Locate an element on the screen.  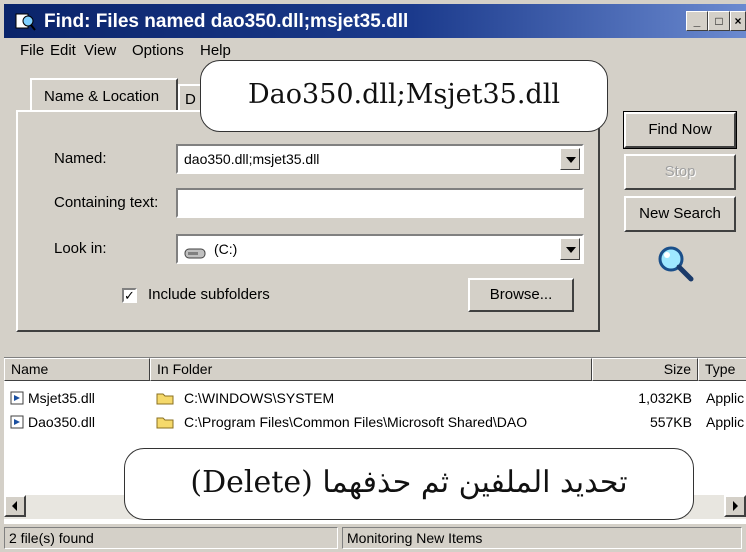
containing-text-input is located at coordinates (380, 203).